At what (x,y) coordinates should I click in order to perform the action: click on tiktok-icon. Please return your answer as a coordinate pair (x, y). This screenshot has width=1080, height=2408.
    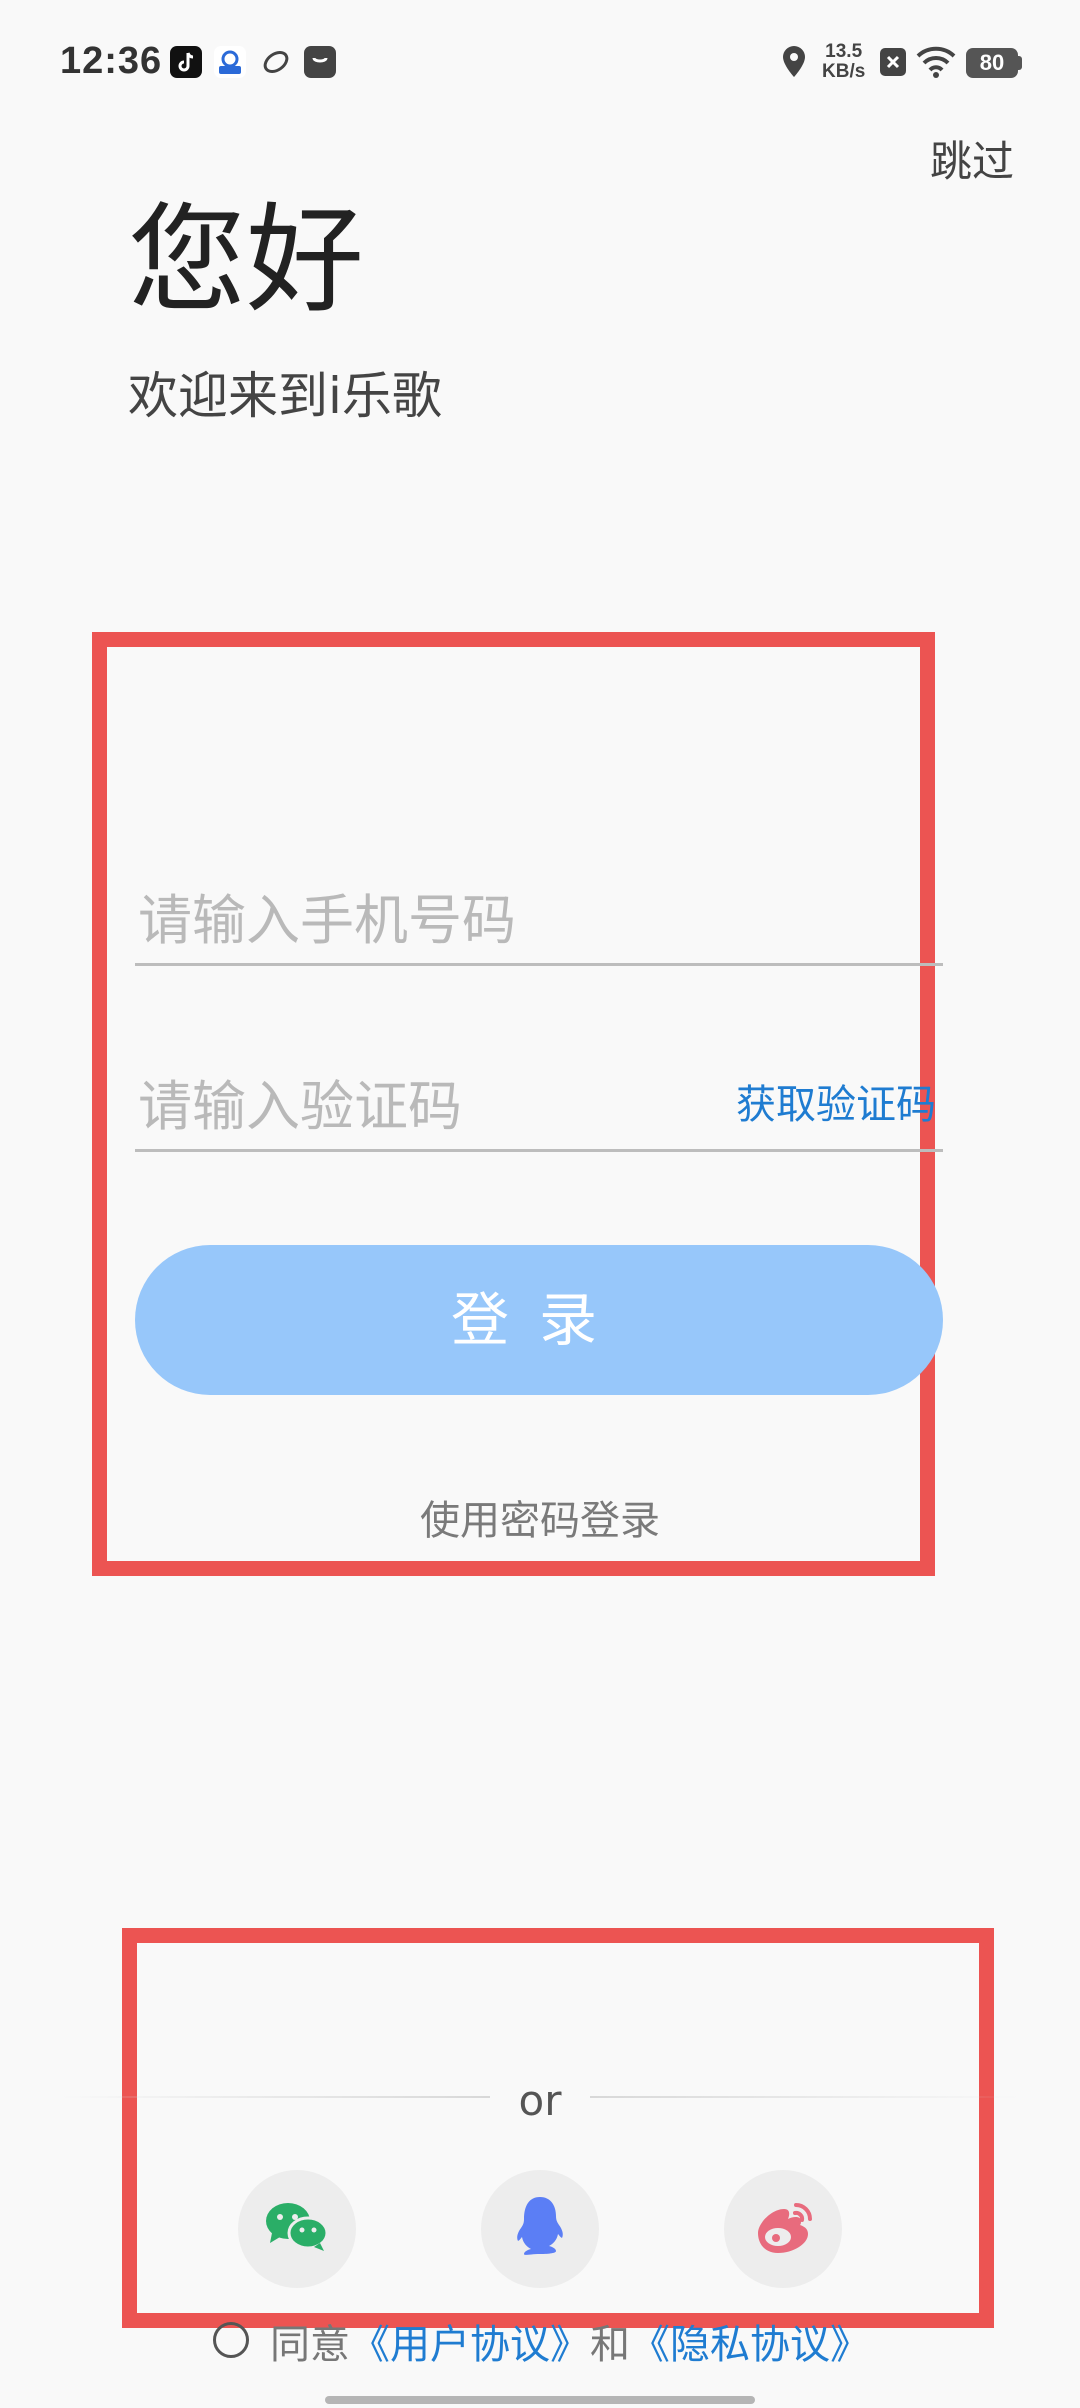
    Looking at the image, I should click on (186, 62).